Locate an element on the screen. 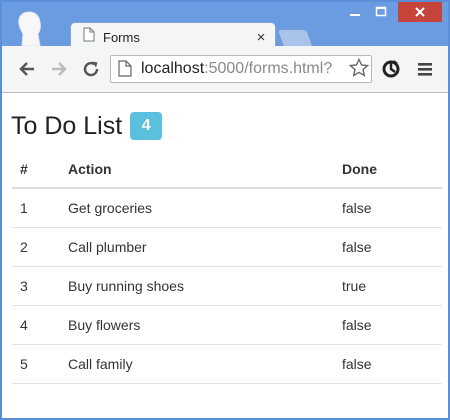 The height and width of the screenshot is (420, 450). row-number: 2 is located at coordinates (36, 247).